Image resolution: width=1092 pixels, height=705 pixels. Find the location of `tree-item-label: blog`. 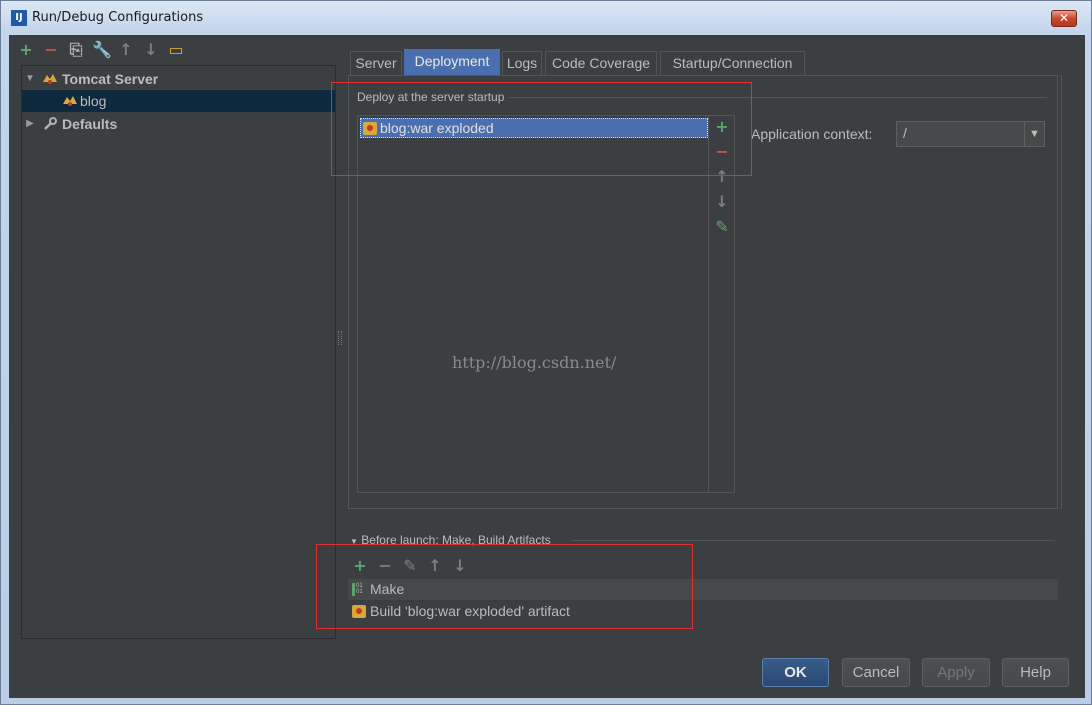

tree-item-label: blog is located at coordinates (93, 101).